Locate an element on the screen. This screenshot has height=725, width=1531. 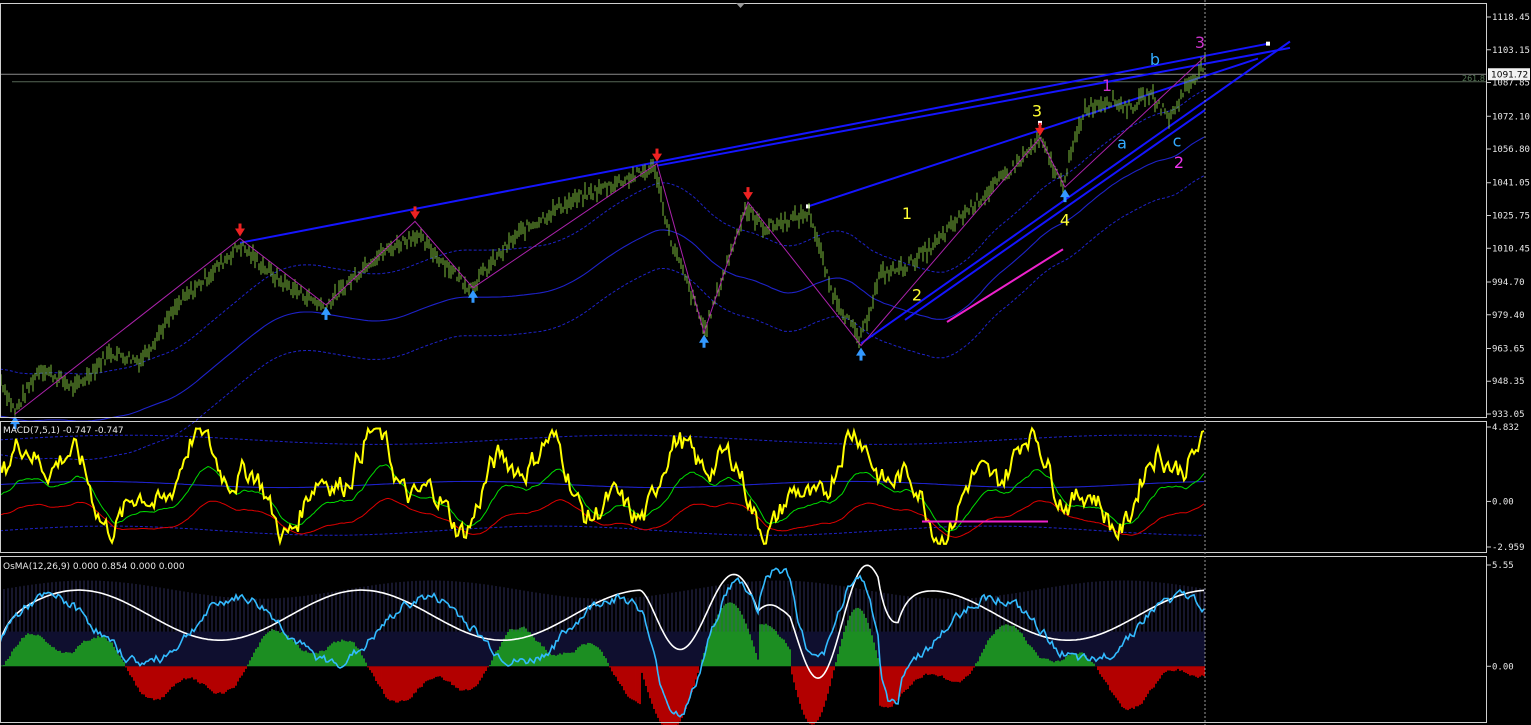
macd-band-lower is located at coordinates (602, 530).